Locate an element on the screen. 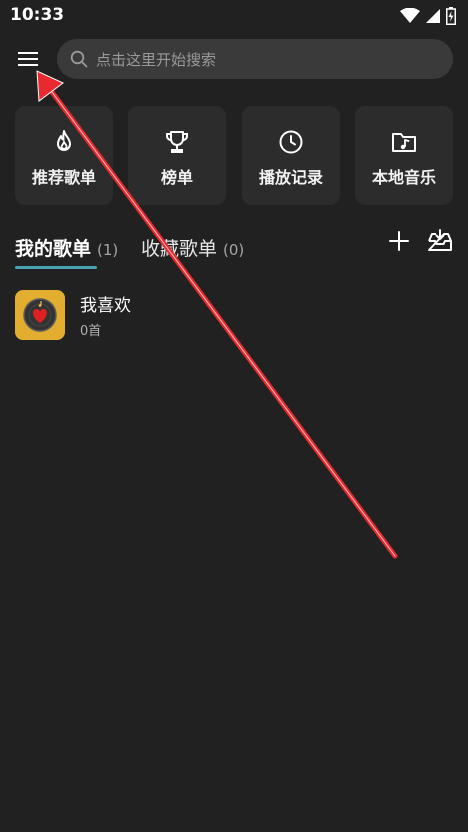  menu-button is located at coordinates (28, 59).